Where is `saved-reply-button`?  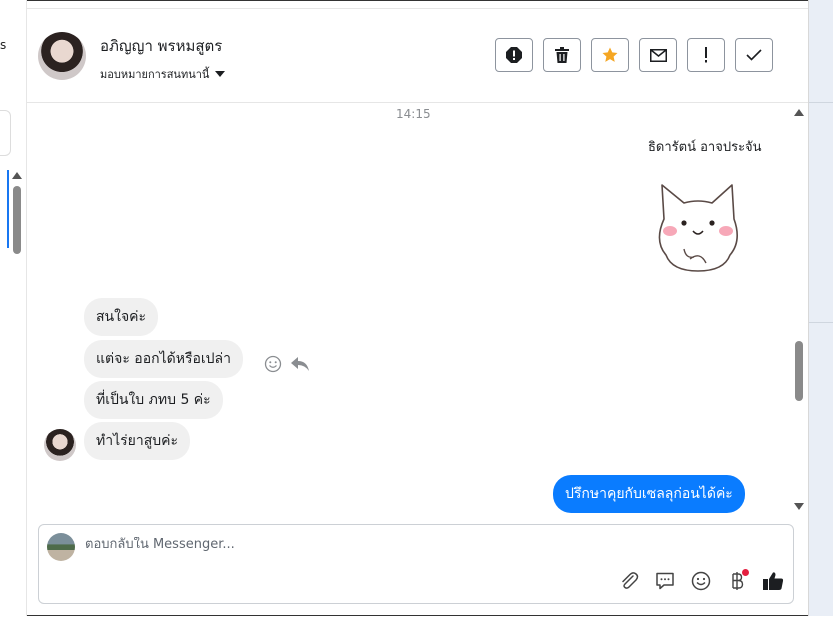
saved-reply-button is located at coordinates (665, 581).